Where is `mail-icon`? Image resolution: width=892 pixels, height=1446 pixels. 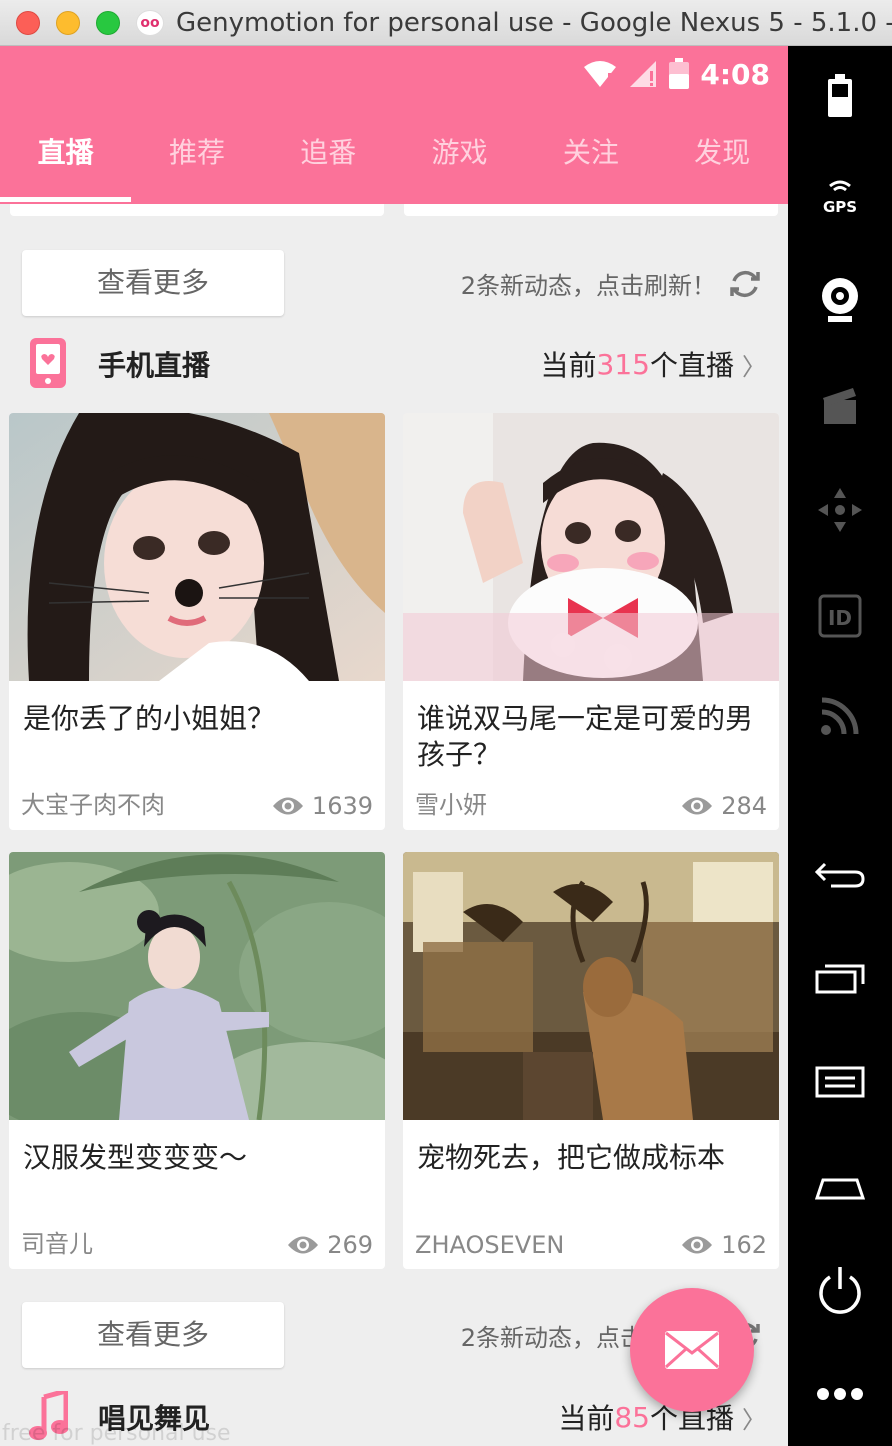 mail-icon is located at coordinates (692, 1350).